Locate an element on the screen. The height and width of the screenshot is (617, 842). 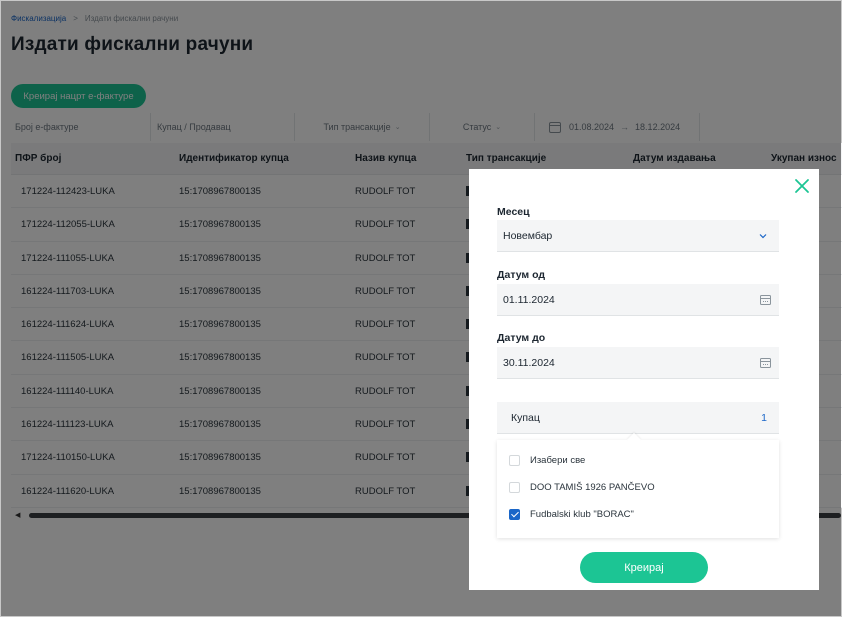
option-label: DOO TAMIŠ 1926 PANČEVO is located at coordinates (592, 487).